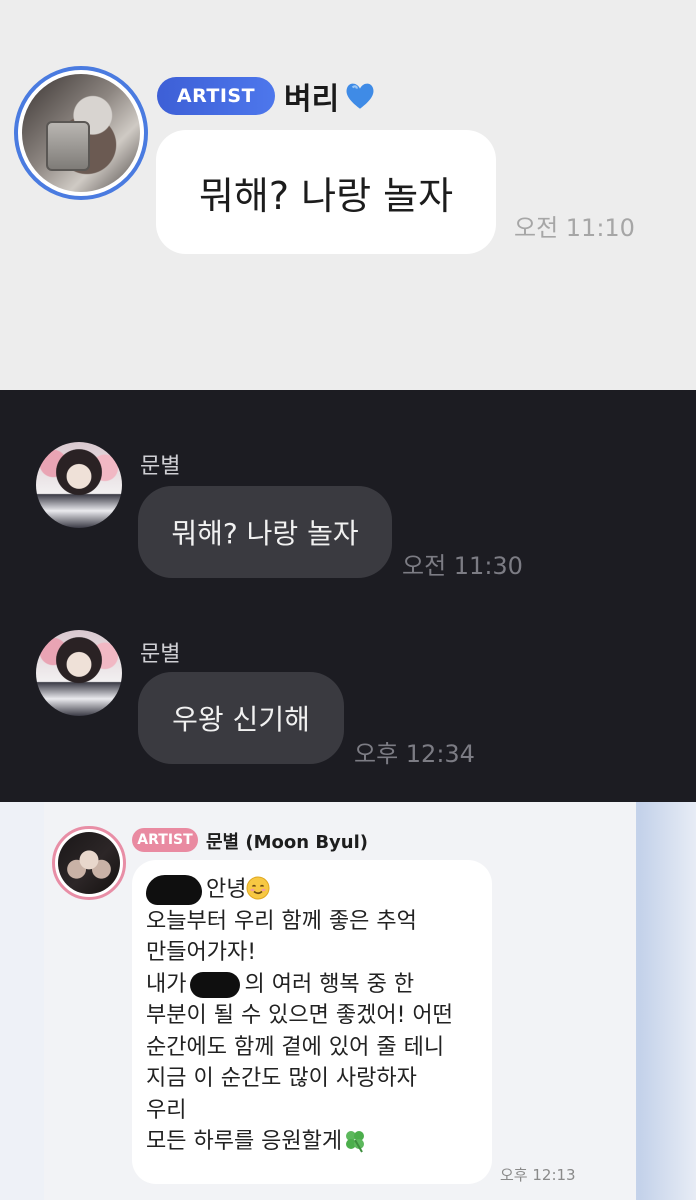  I want to click on sender-name: 벼리, so click(330, 96).